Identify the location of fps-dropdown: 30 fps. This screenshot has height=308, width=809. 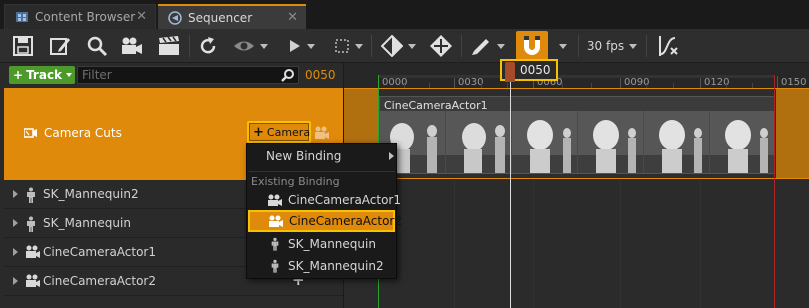
(612, 46).